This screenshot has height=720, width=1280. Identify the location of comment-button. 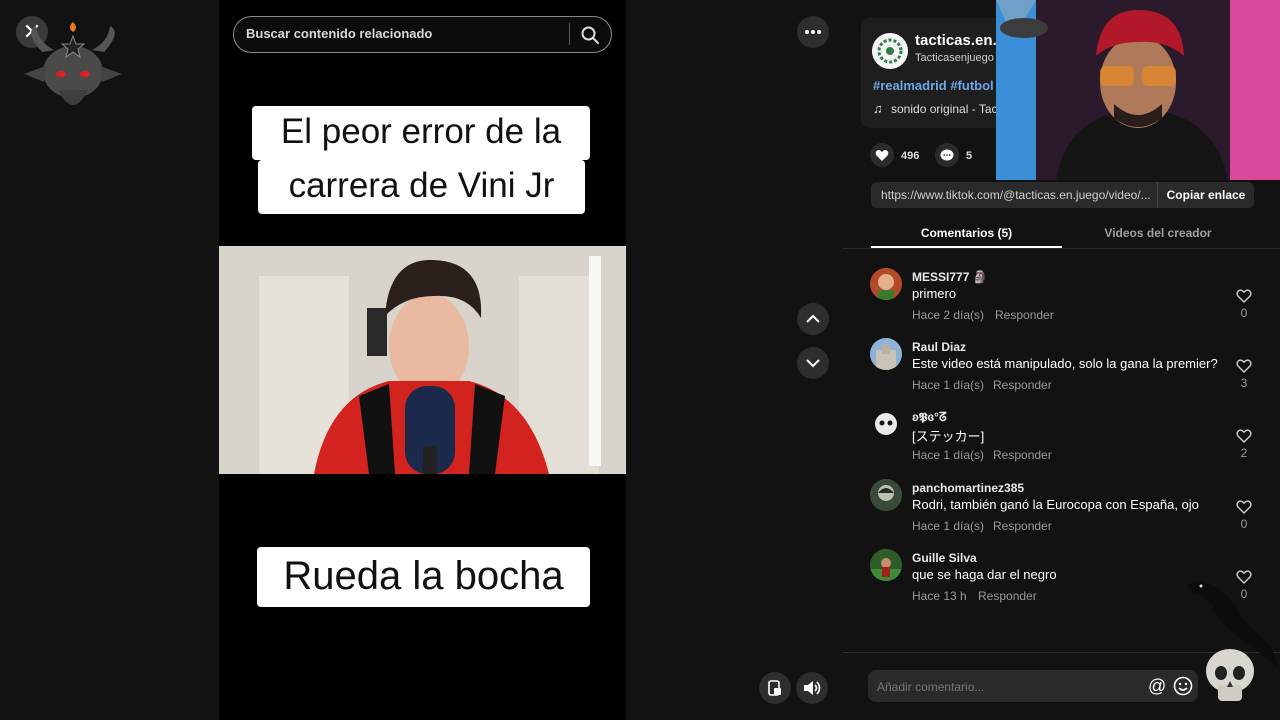
(947, 155).